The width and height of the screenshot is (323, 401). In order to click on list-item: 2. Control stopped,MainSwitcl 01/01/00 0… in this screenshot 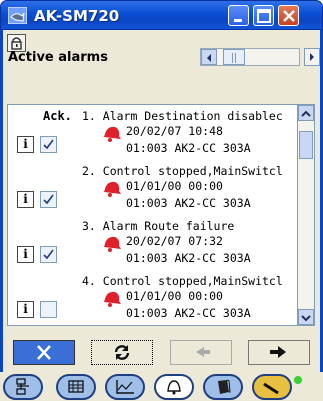, I will do `click(152, 192)`.